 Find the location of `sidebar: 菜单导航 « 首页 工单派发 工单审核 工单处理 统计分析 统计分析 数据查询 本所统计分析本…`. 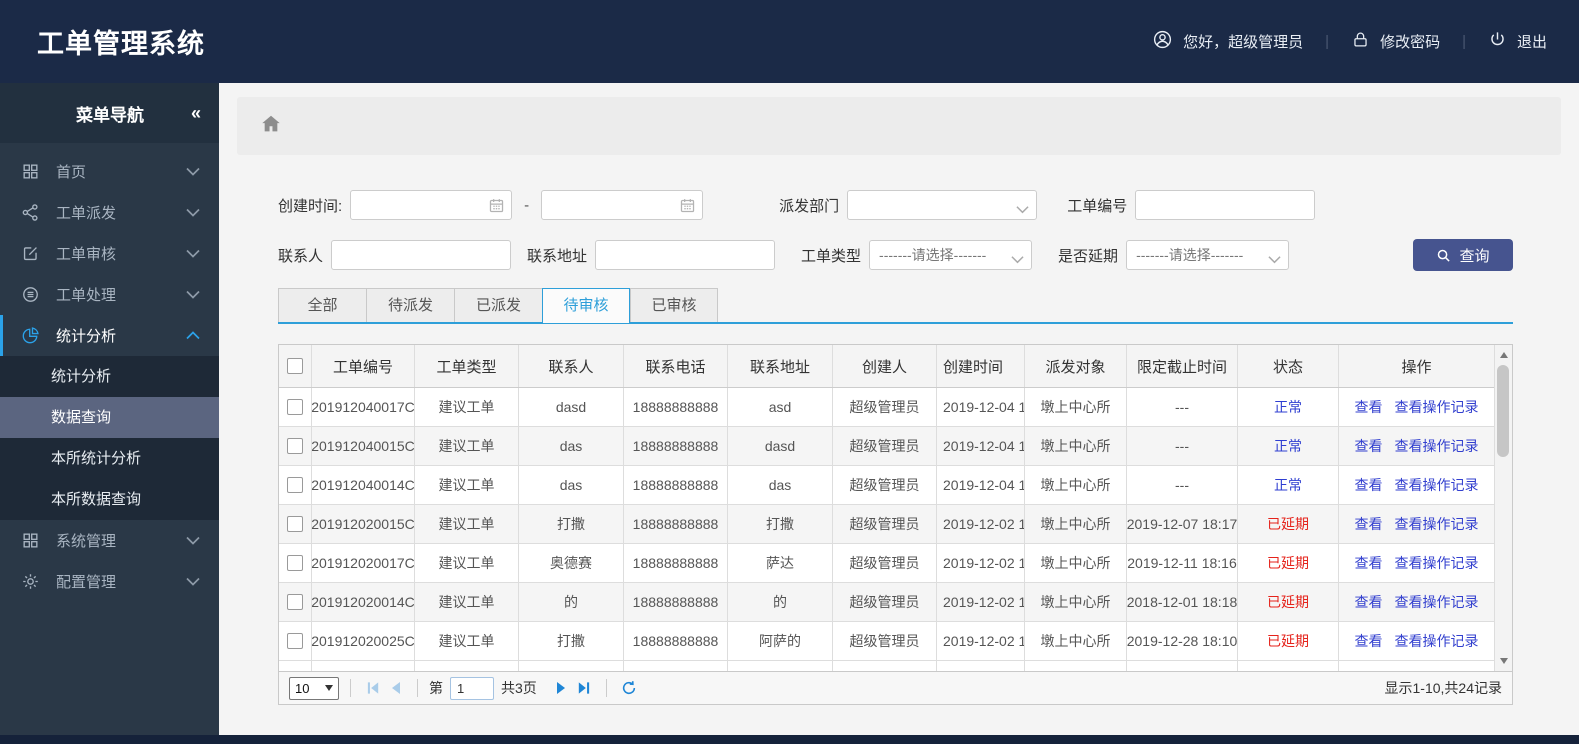

sidebar: 菜单导航 « 首页 工单派发 工单审核 工单处理 统计分析 统计分析 数据查询 本所统计分析本… is located at coordinates (109, 409).